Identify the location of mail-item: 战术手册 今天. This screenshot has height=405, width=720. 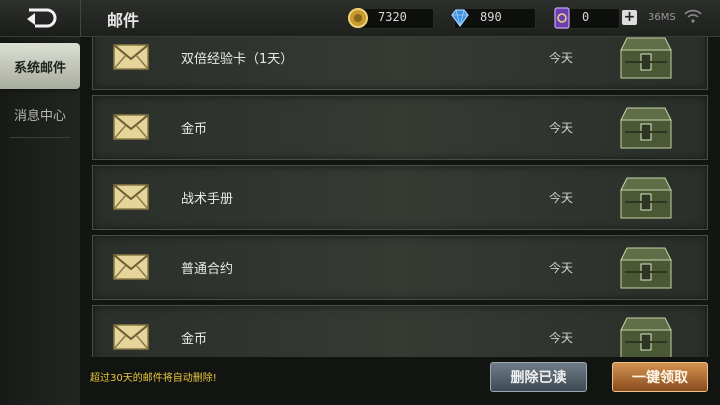
(400, 197).